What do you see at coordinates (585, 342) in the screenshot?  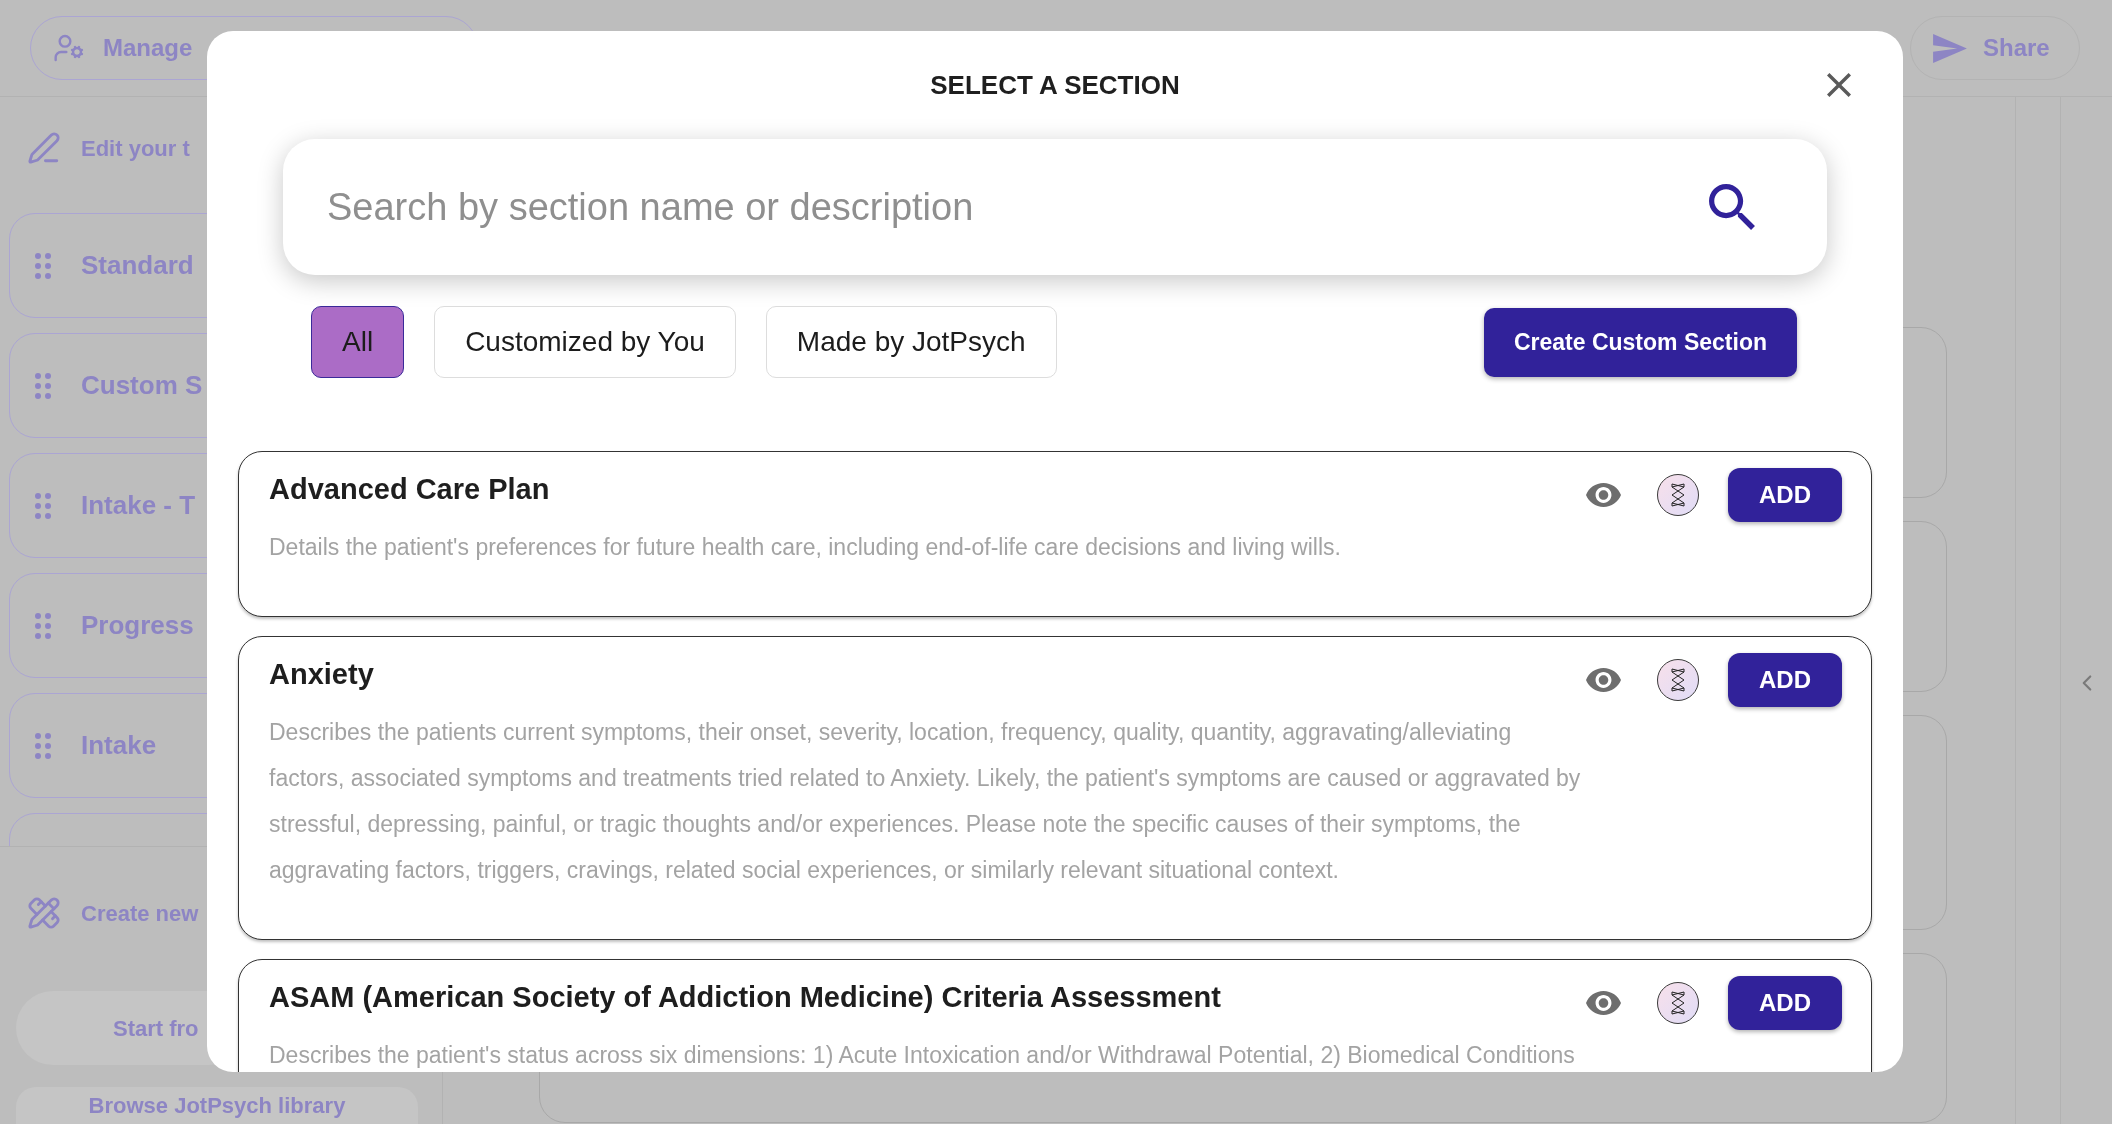 I see `filter-tab: Customized by You` at bounding box center [585, 342].